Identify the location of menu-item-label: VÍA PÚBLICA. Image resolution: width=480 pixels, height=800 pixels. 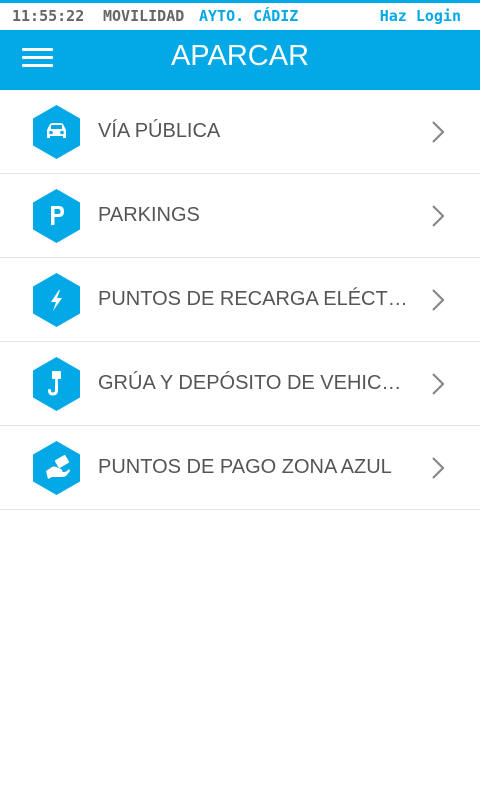
(159, 131).